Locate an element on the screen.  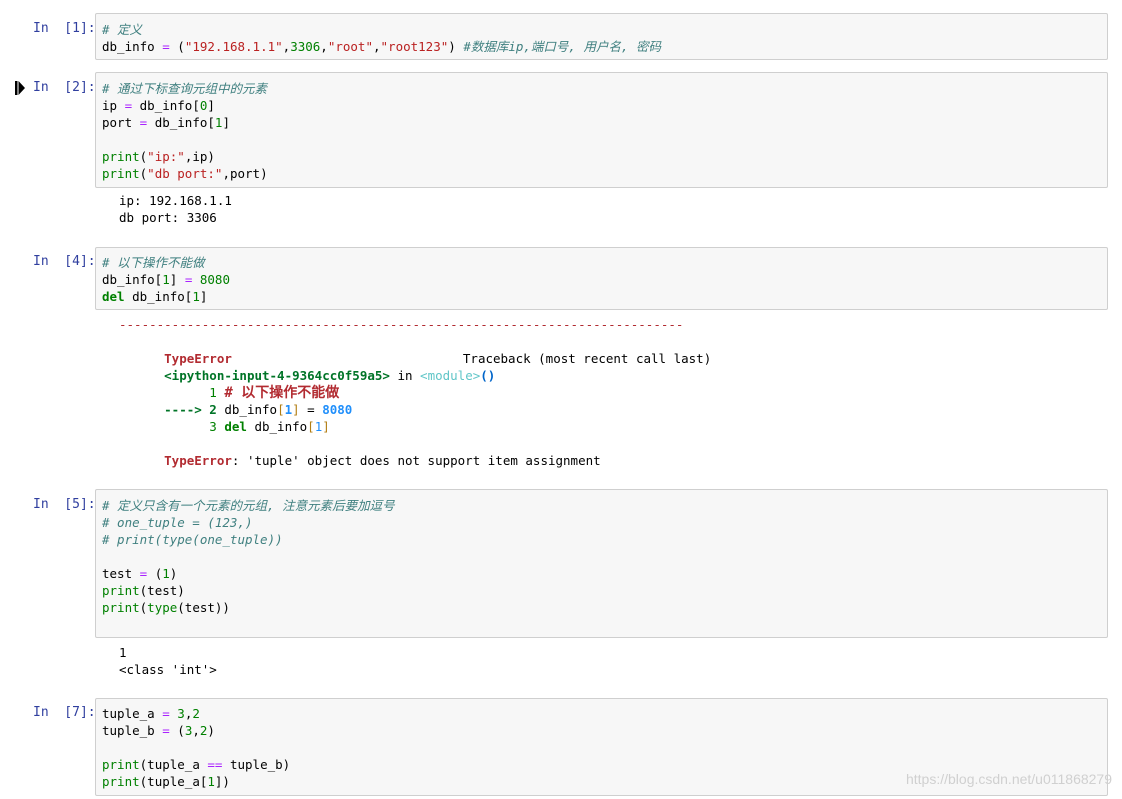
code-token: "ip:" is located at coordinates (166, 156).